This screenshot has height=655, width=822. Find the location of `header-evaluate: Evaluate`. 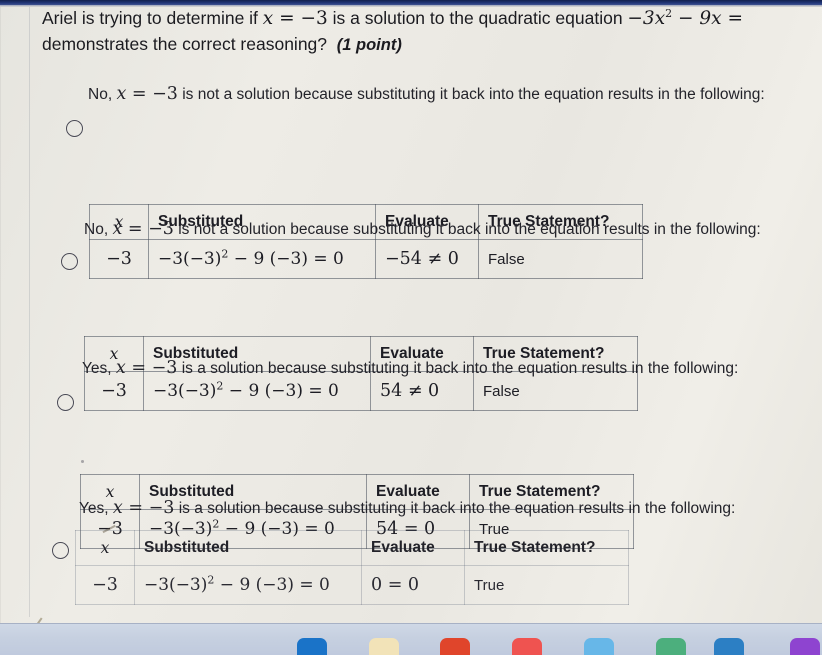

header-evaluate: Evaluate is located at coordinates (413, 548).